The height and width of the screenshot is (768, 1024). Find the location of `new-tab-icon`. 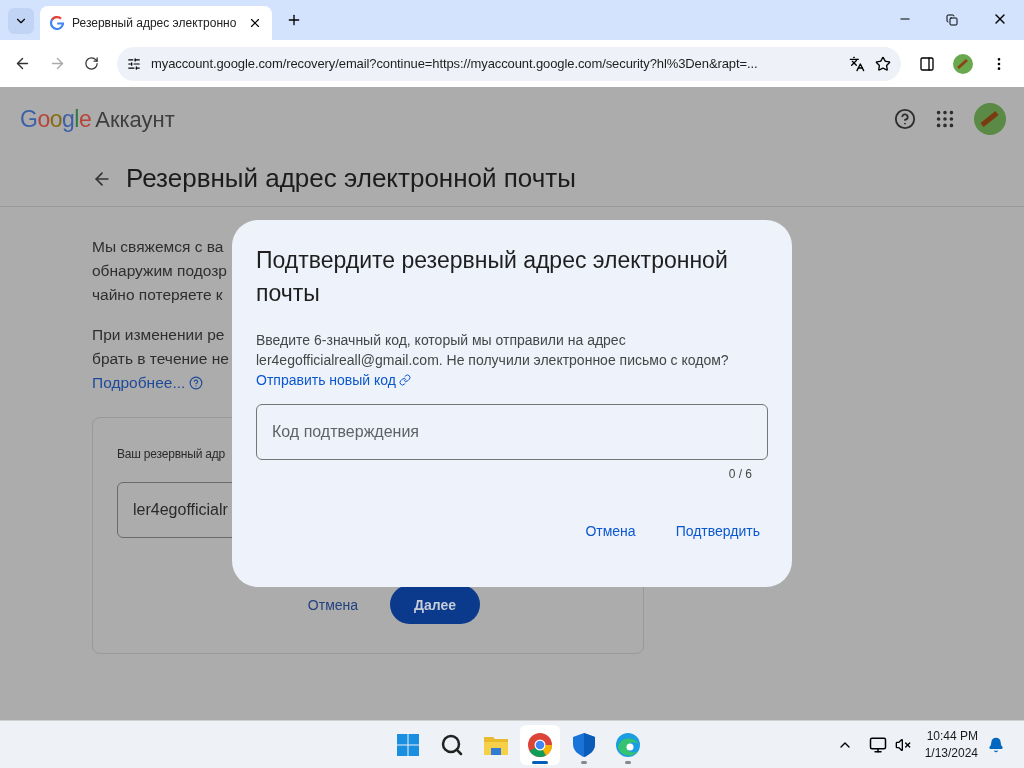

new-tab-icon is located at coordinates (294, 20).